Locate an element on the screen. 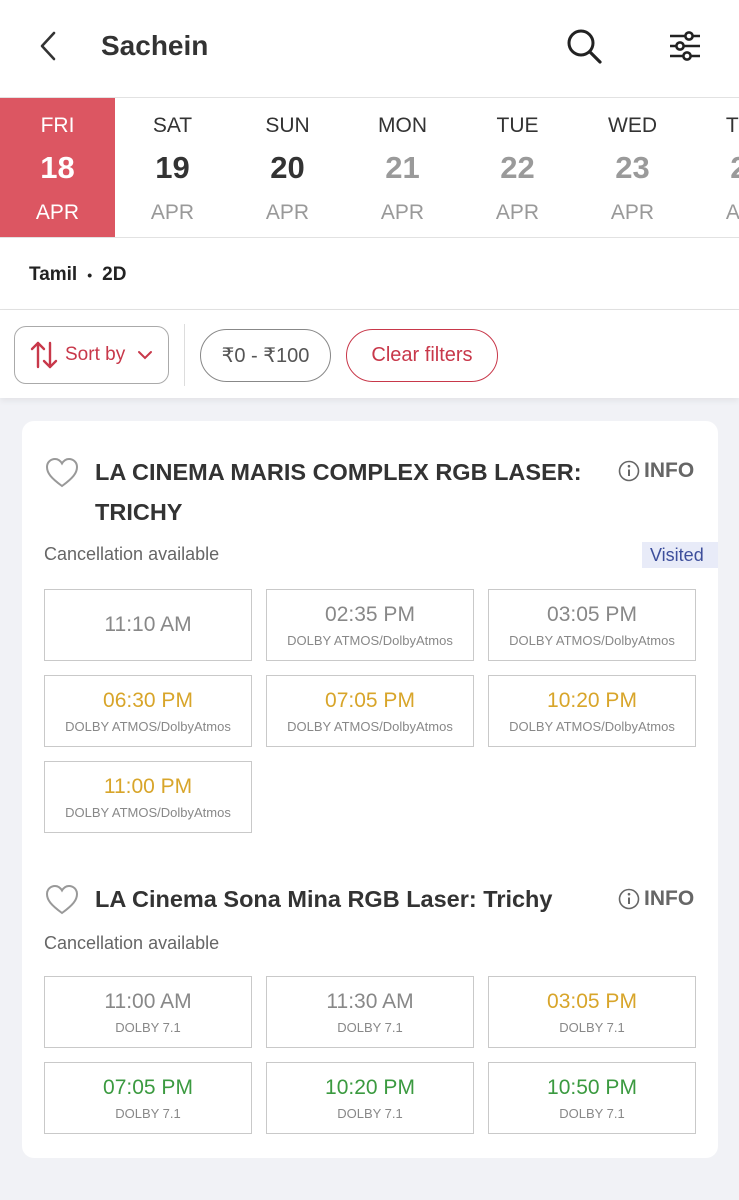 Image resolution: width=739 pixels, height=1200 pixels. day-of-week: THU is located at coordinates (732, 125).